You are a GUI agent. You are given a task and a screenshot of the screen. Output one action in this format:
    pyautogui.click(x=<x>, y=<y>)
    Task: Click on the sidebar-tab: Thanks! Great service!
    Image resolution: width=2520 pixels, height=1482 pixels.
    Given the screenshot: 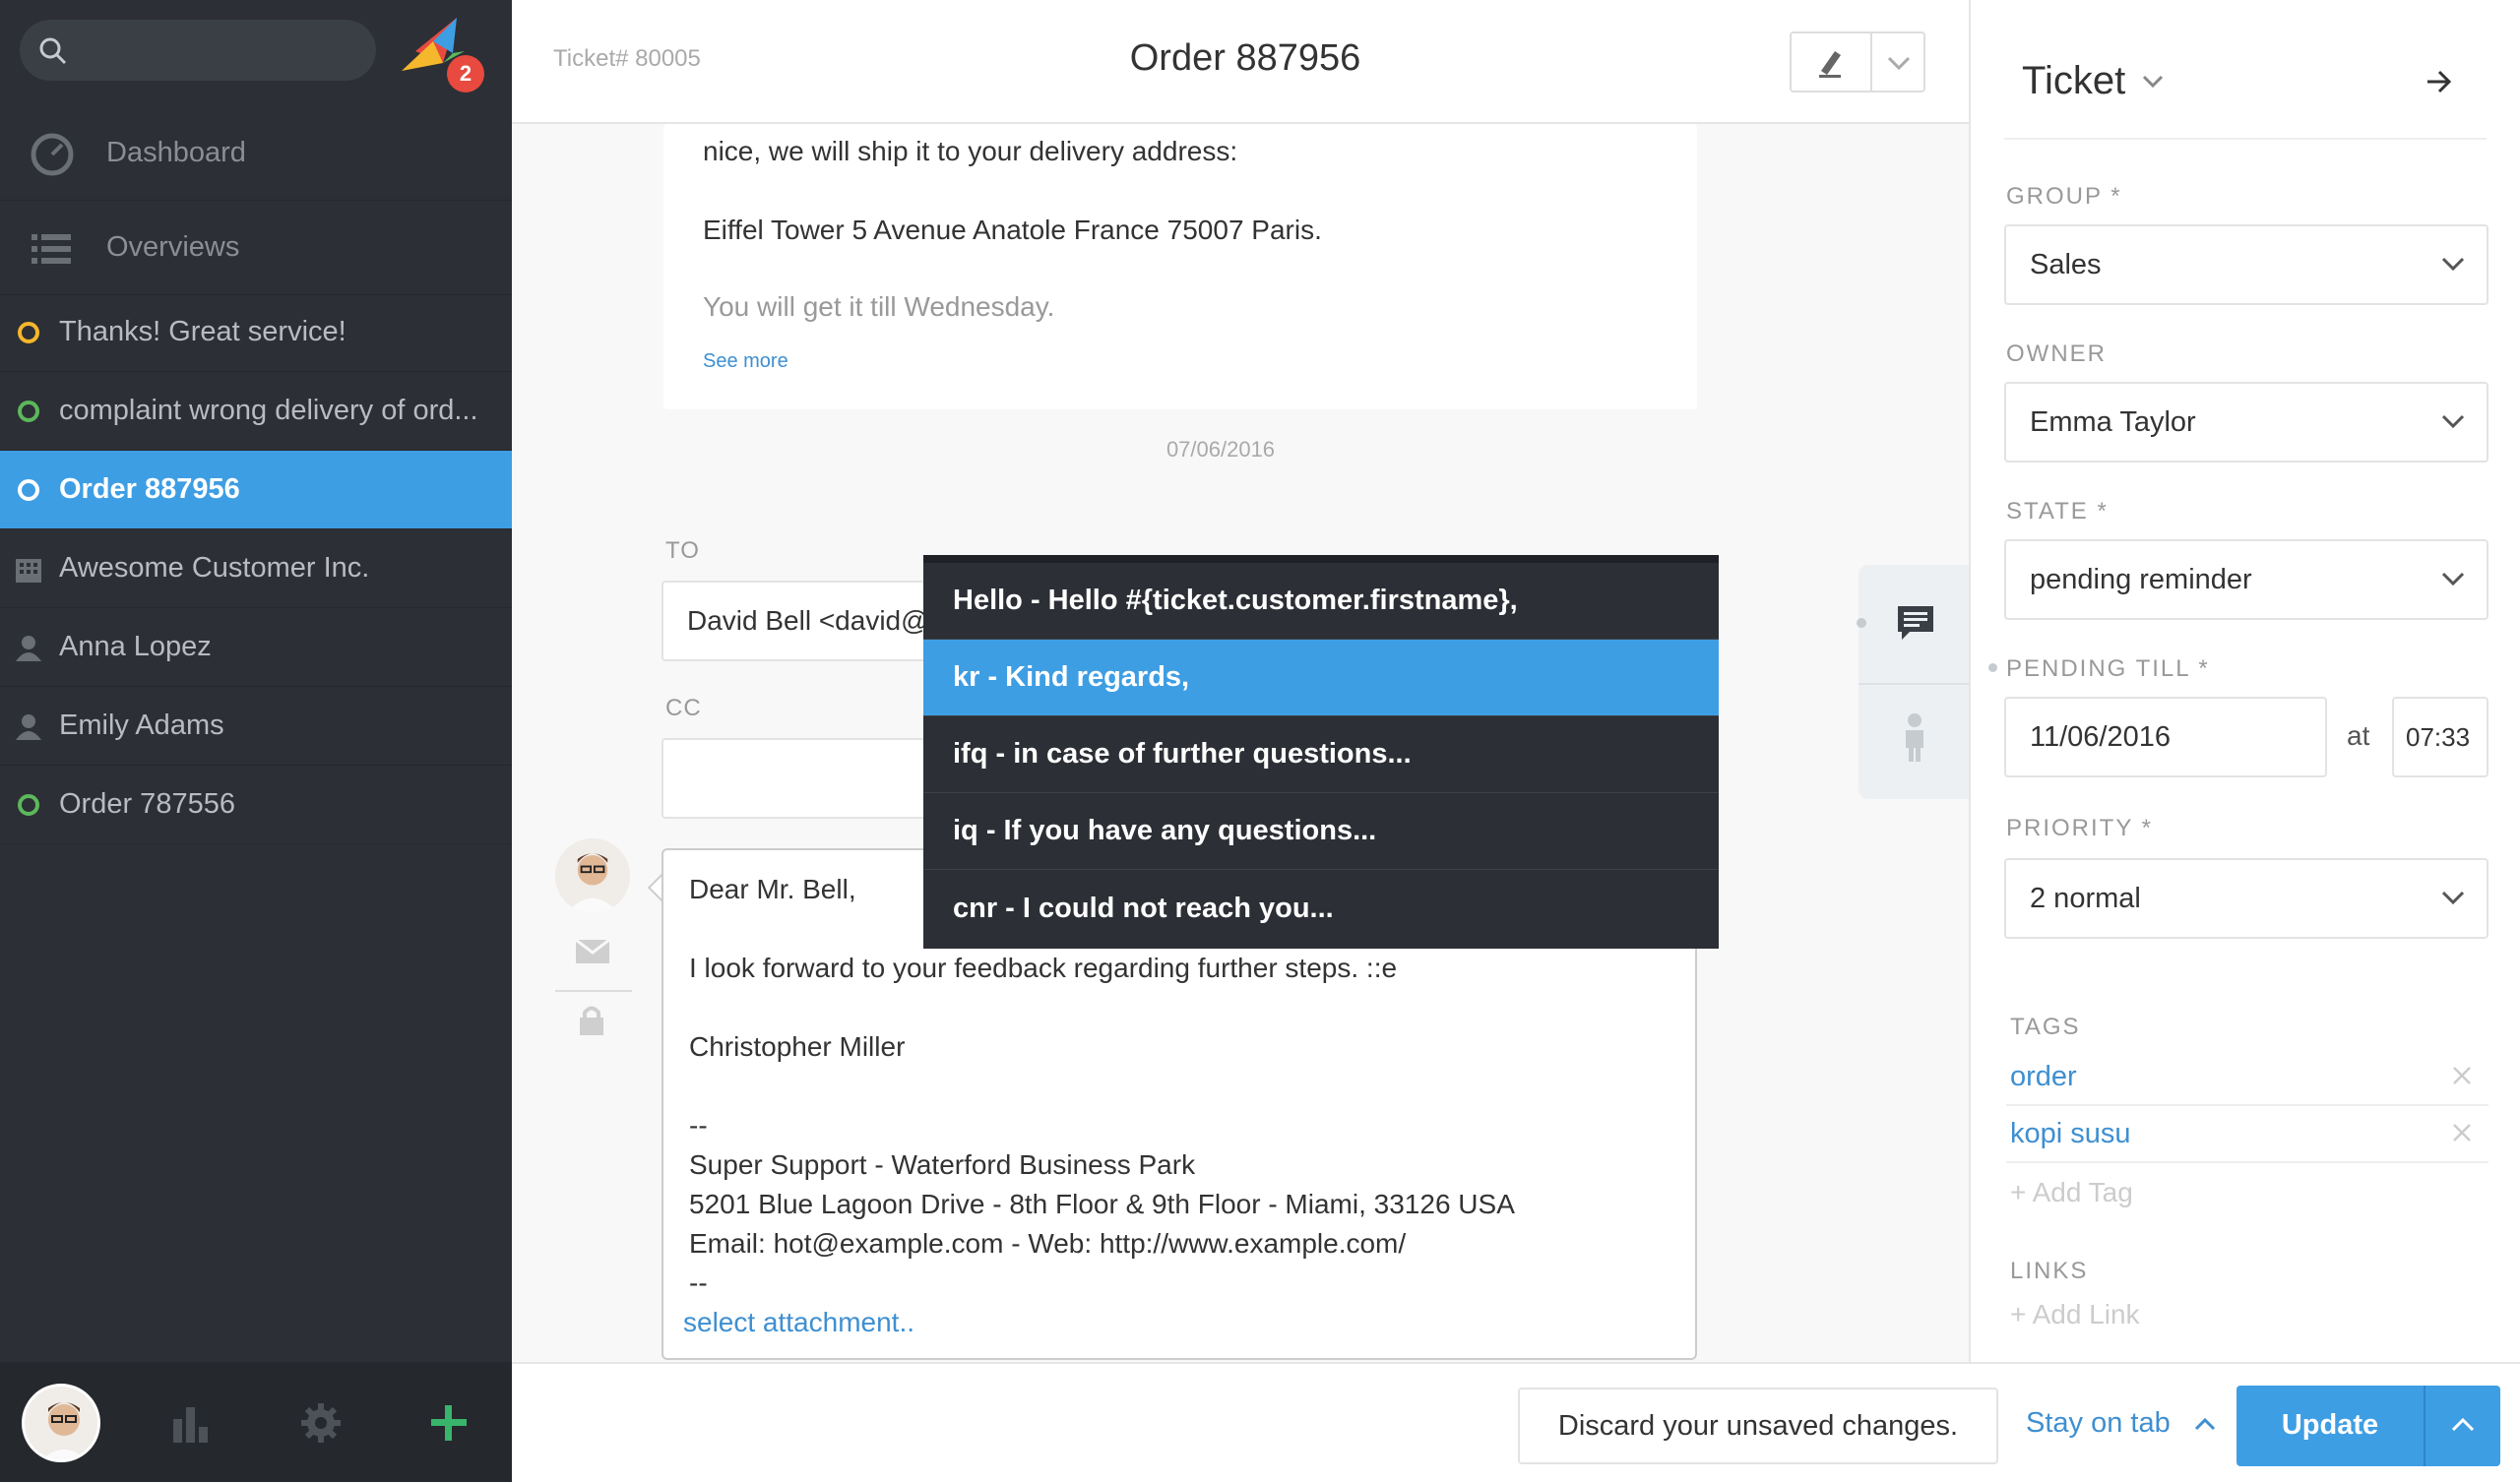 What is the action you would take?
    pyautogui.click(x=256, y=332)
    